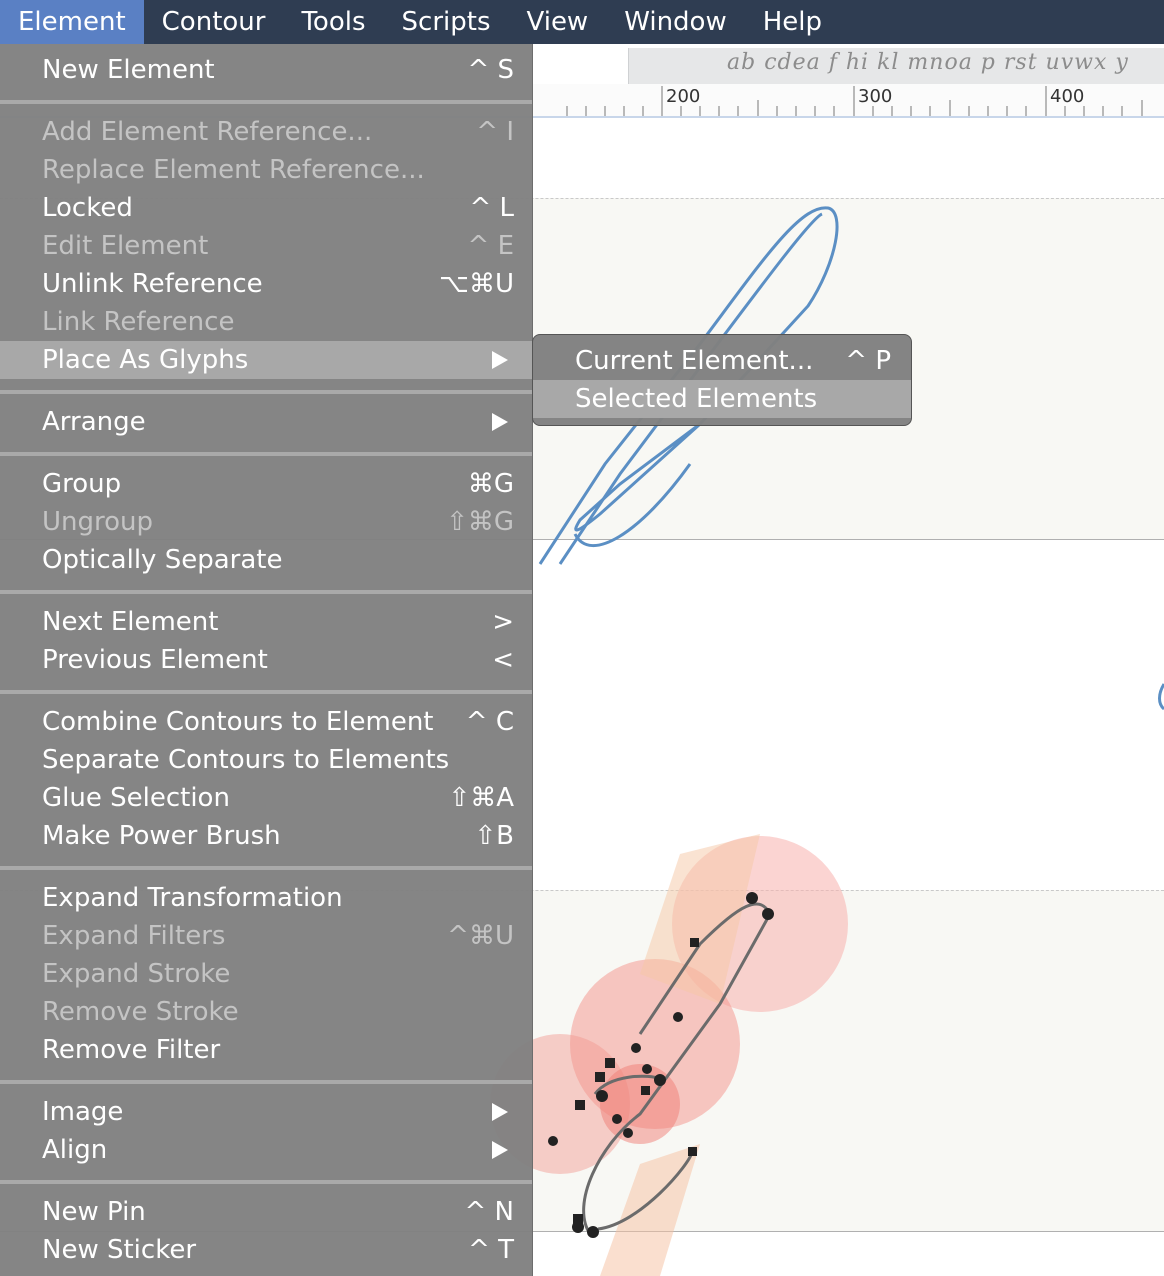 The image size is (1164, 1276). What do you see at coordinates (266, 522) in the screenshot?
I see `menu-item-ungroup: Ungroup ⇧⌘G` at bounding box center [266, 522].